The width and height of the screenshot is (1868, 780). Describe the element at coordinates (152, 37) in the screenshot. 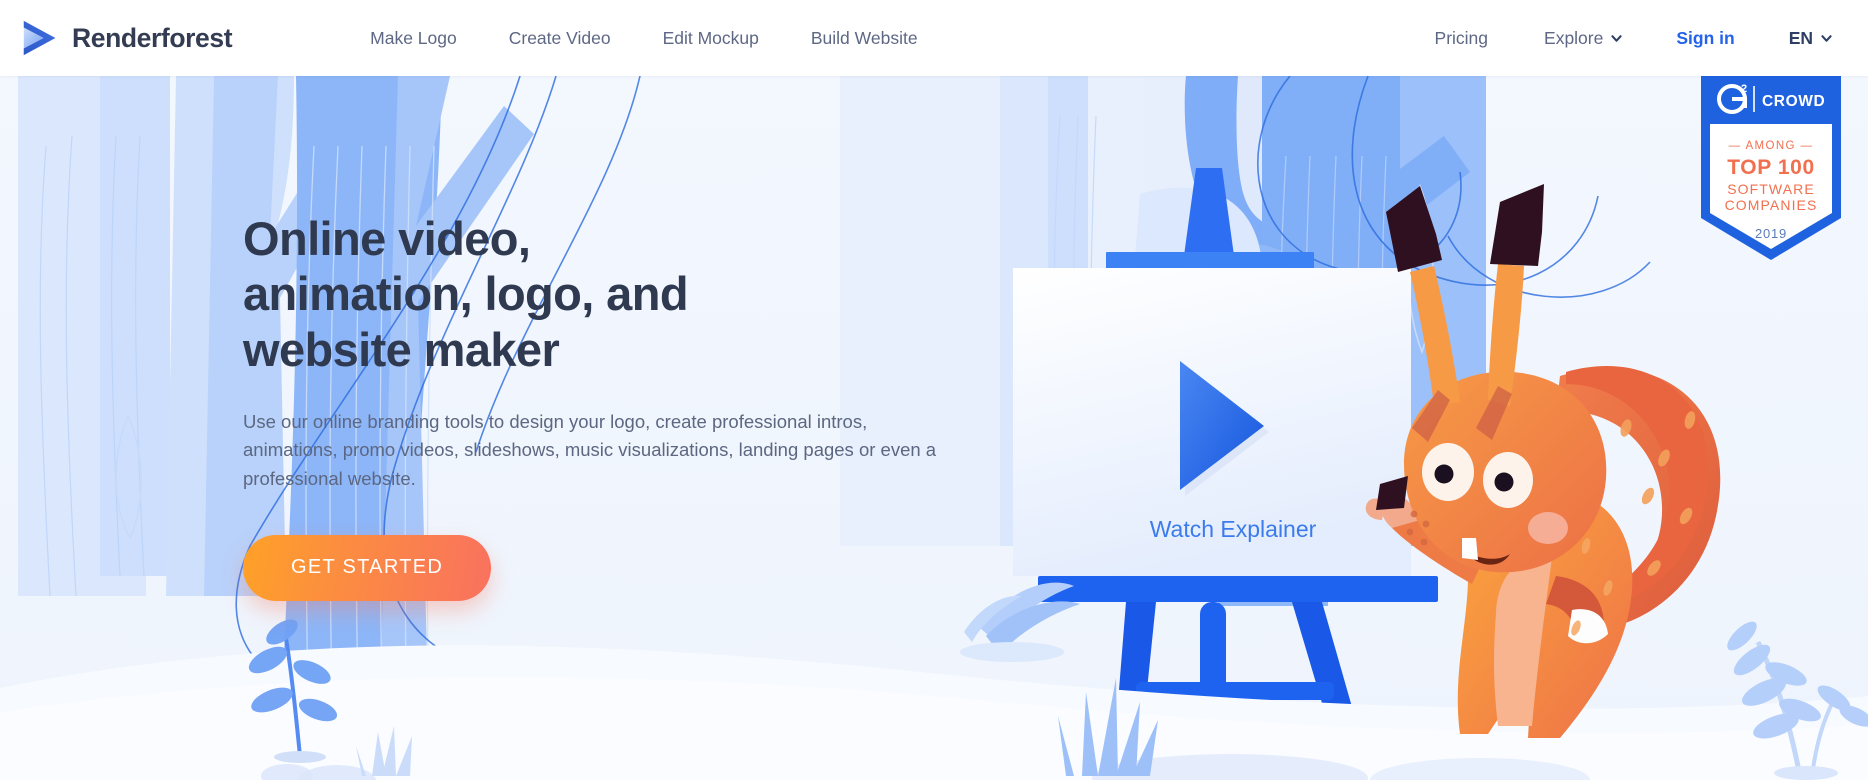

I see `logo-wordmark: Renderforest` at that location.